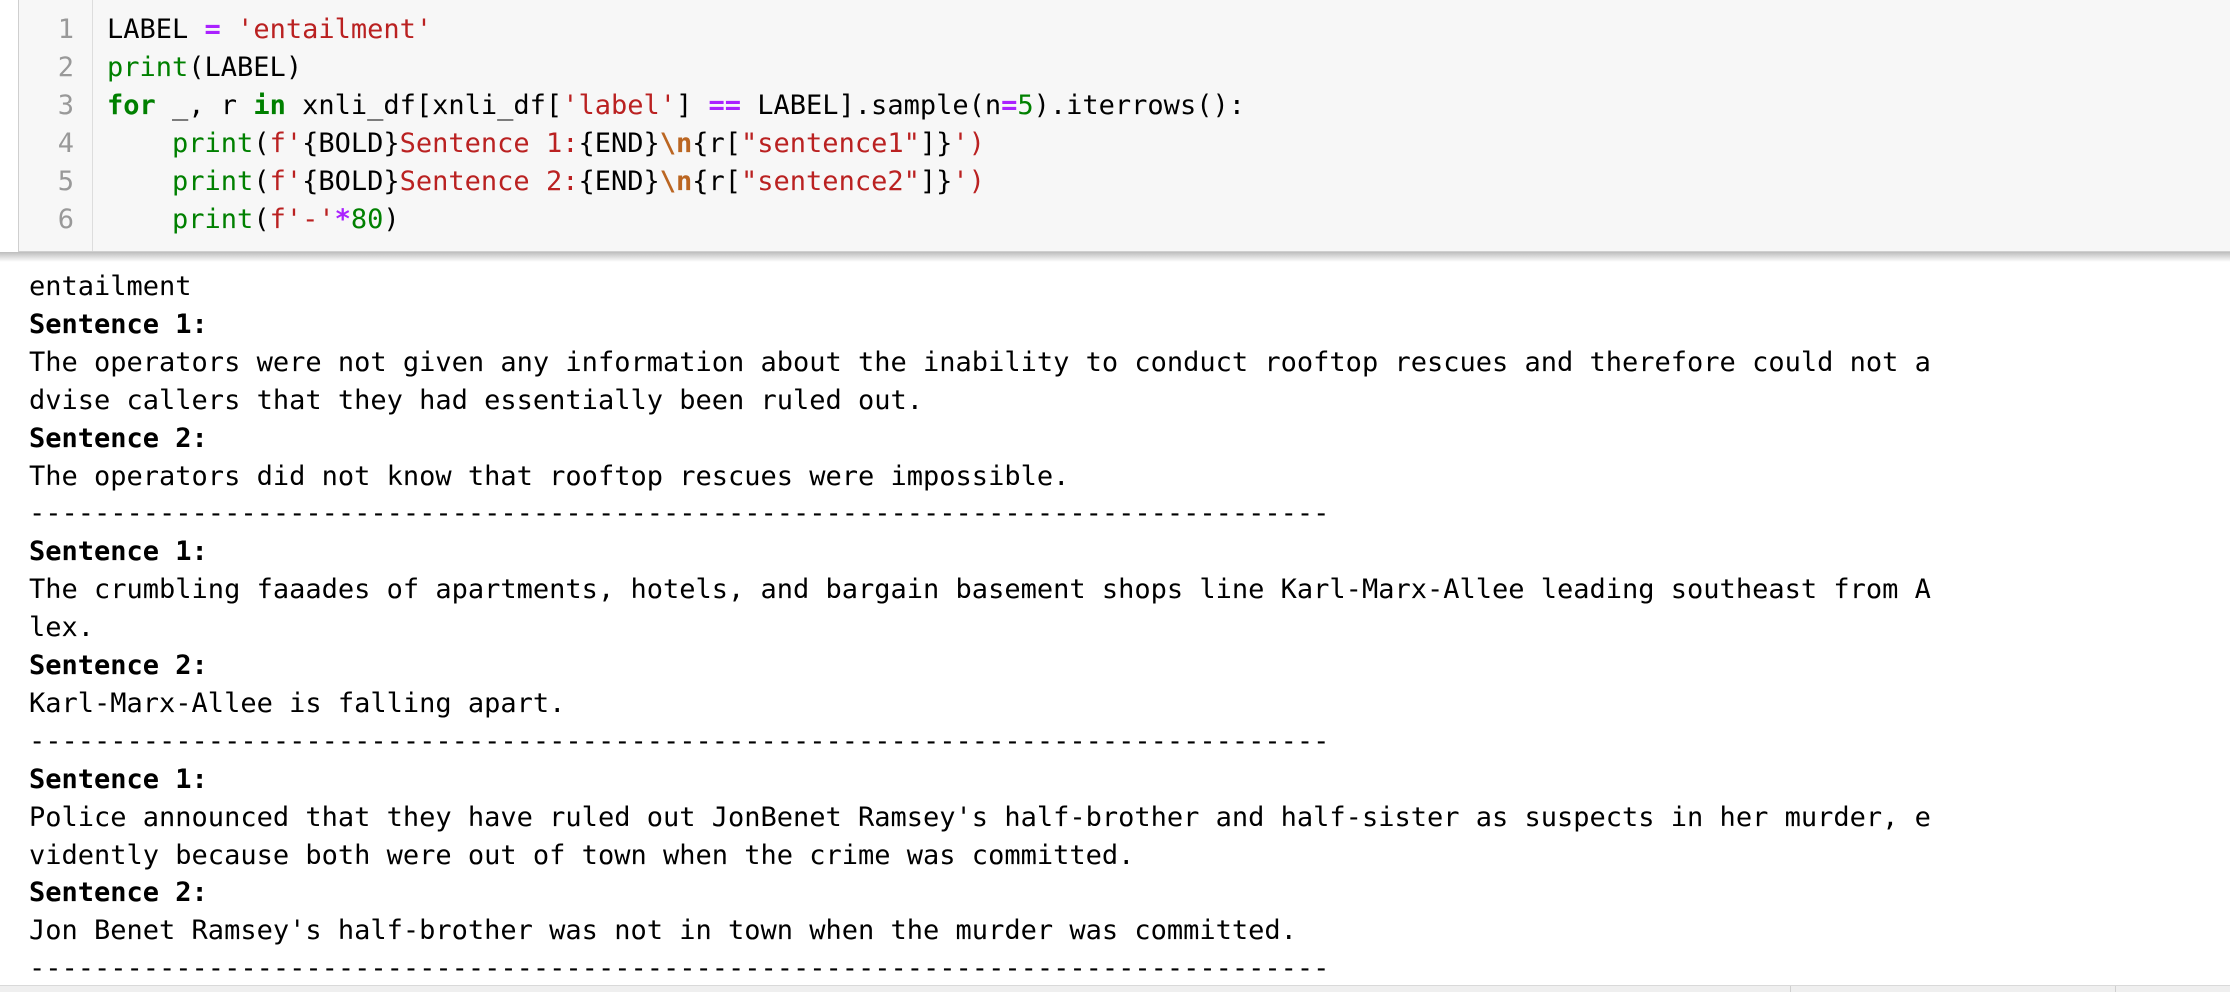 The width and height of the screenshot is (2230, 992). What do you see at coordinates (489, 143) in the screenshot?
I see `code-token: Sentence 1:` at bounding box center [489, 143].